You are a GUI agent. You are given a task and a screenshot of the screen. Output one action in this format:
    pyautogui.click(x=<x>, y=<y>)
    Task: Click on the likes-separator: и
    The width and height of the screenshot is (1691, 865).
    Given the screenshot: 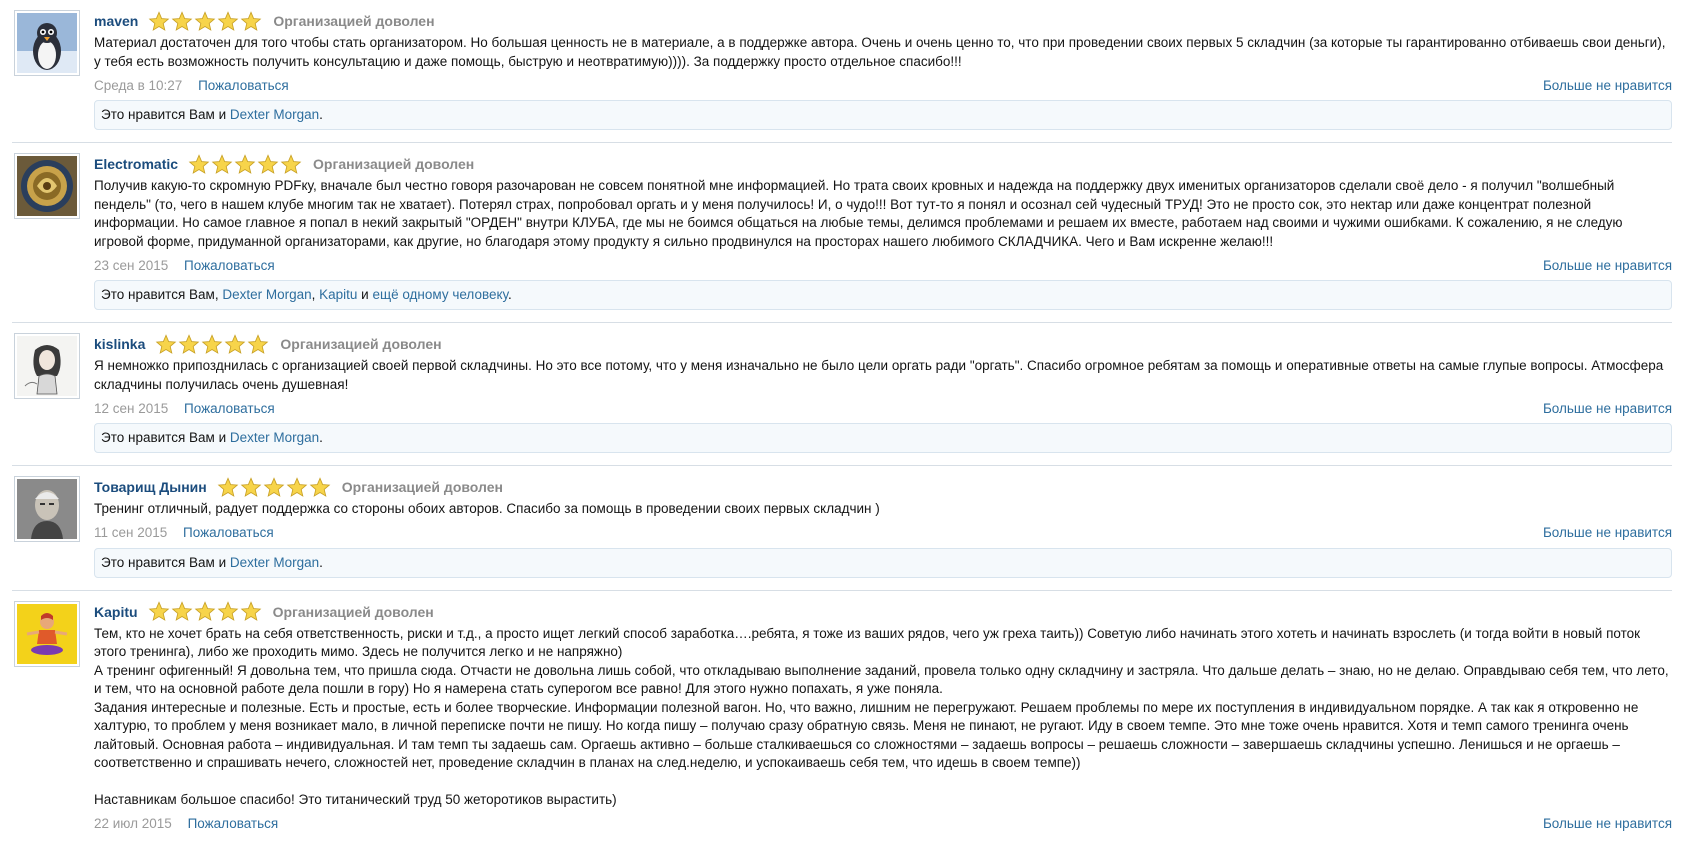 What is the action you would take?
    pyautogui.click(x=365, y=294)
    